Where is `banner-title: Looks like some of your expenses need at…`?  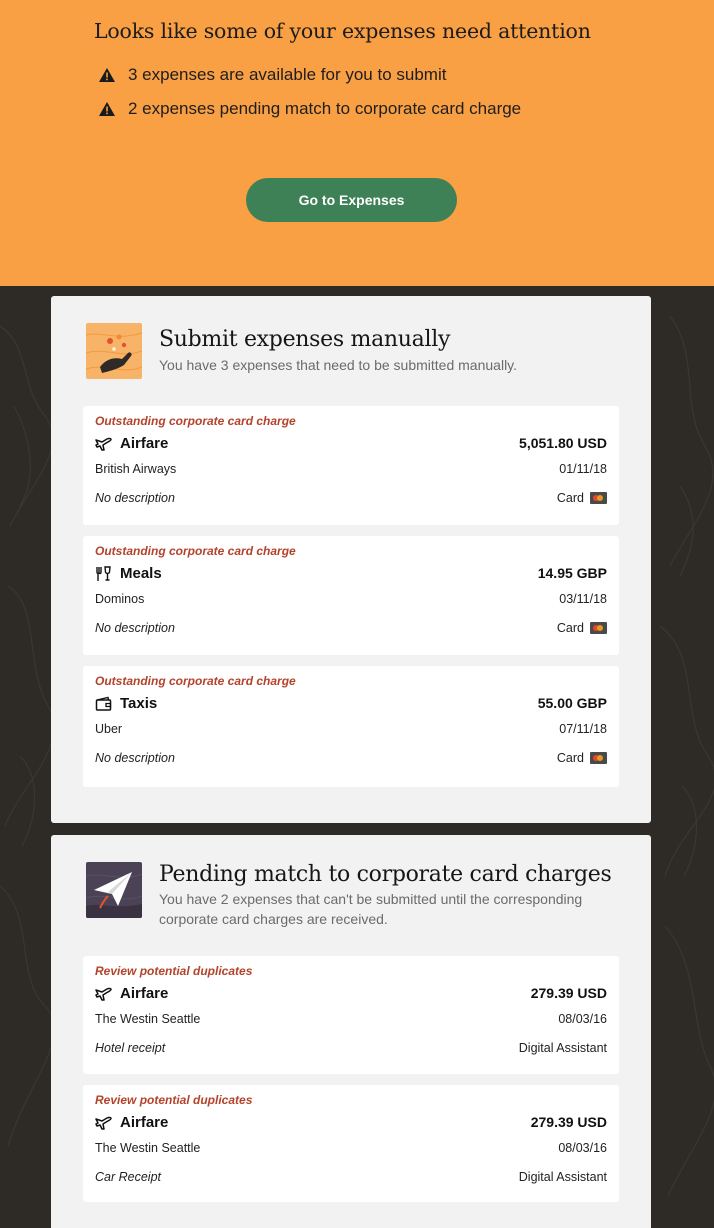
banner-title: Looks like some of your expenses need at… is located at coordinates (342, 31).